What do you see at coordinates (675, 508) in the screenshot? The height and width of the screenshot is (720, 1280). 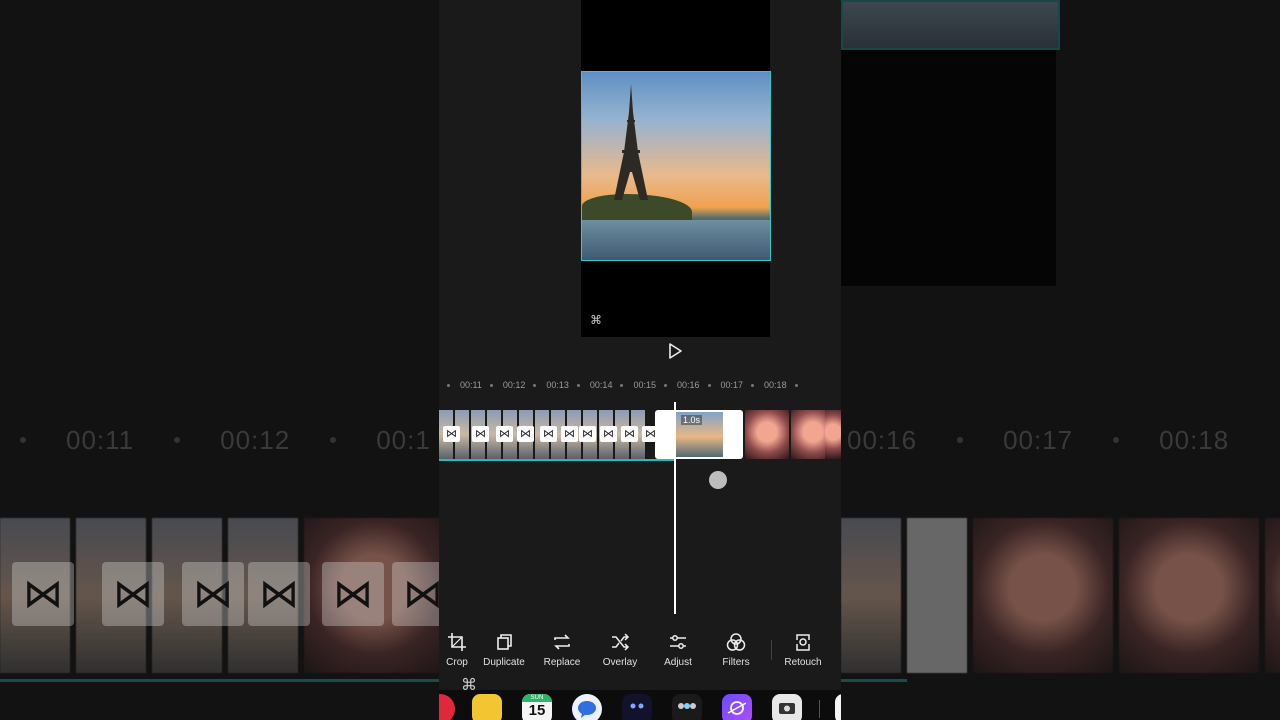 I see `playhead` at bounding box center [675, 508].